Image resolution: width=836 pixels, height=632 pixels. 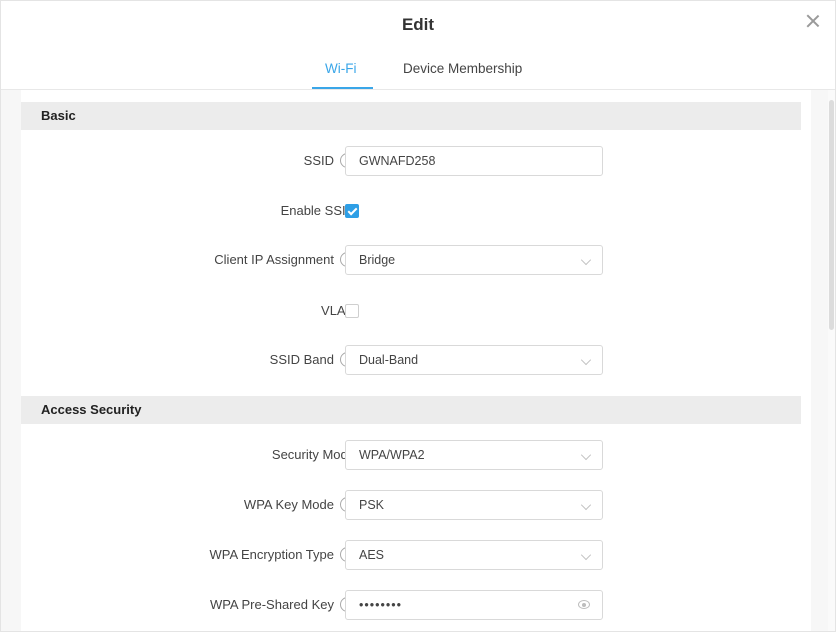 I want to click on ssid-row: SSID? GWNAFD258, so click(x=411, y=161).